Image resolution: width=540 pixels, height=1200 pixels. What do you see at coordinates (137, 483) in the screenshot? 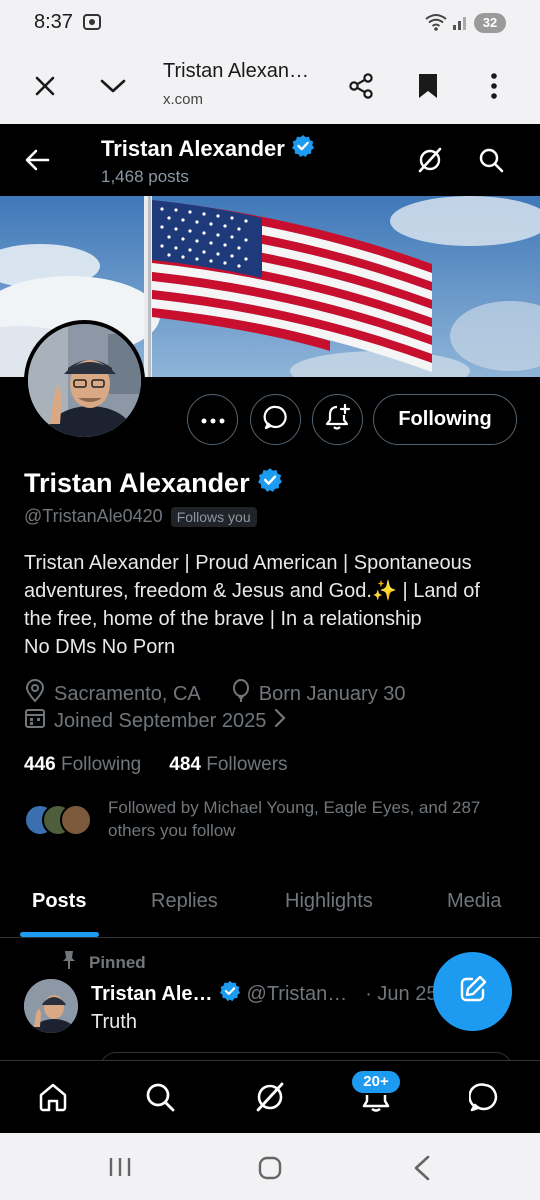
I see `profile-name-text: Tristan Alexander` at bounding box center [137, 483].